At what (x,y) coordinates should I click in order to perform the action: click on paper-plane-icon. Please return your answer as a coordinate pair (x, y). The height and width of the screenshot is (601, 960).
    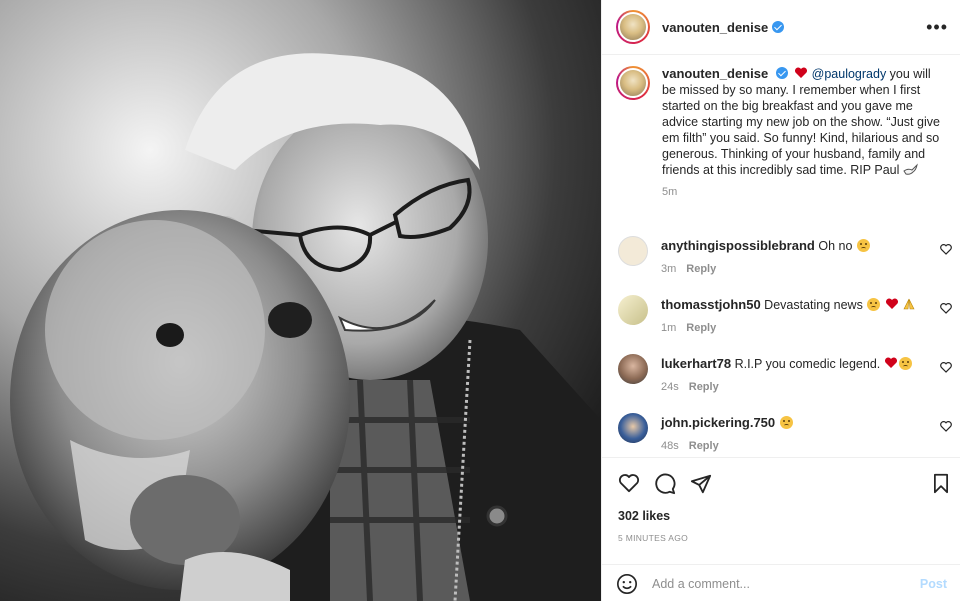
    Looking at the image, I should click on (701, 484).